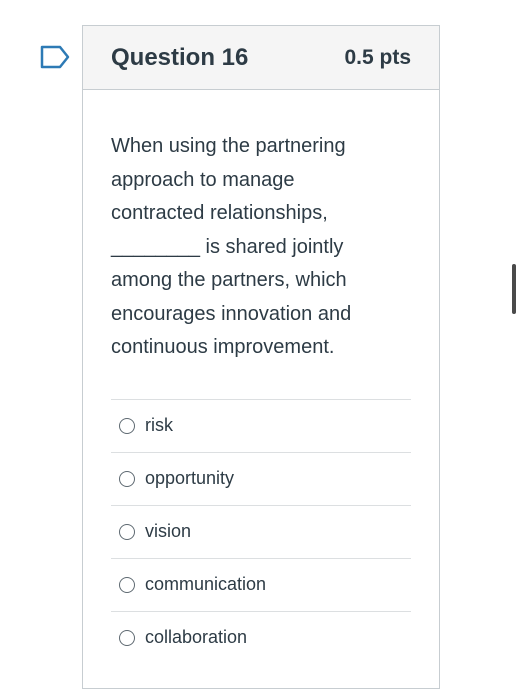 This screenshot has height=700, width=523. I want to click on answer-option-collaboration: collaboration, so click(261, 638).